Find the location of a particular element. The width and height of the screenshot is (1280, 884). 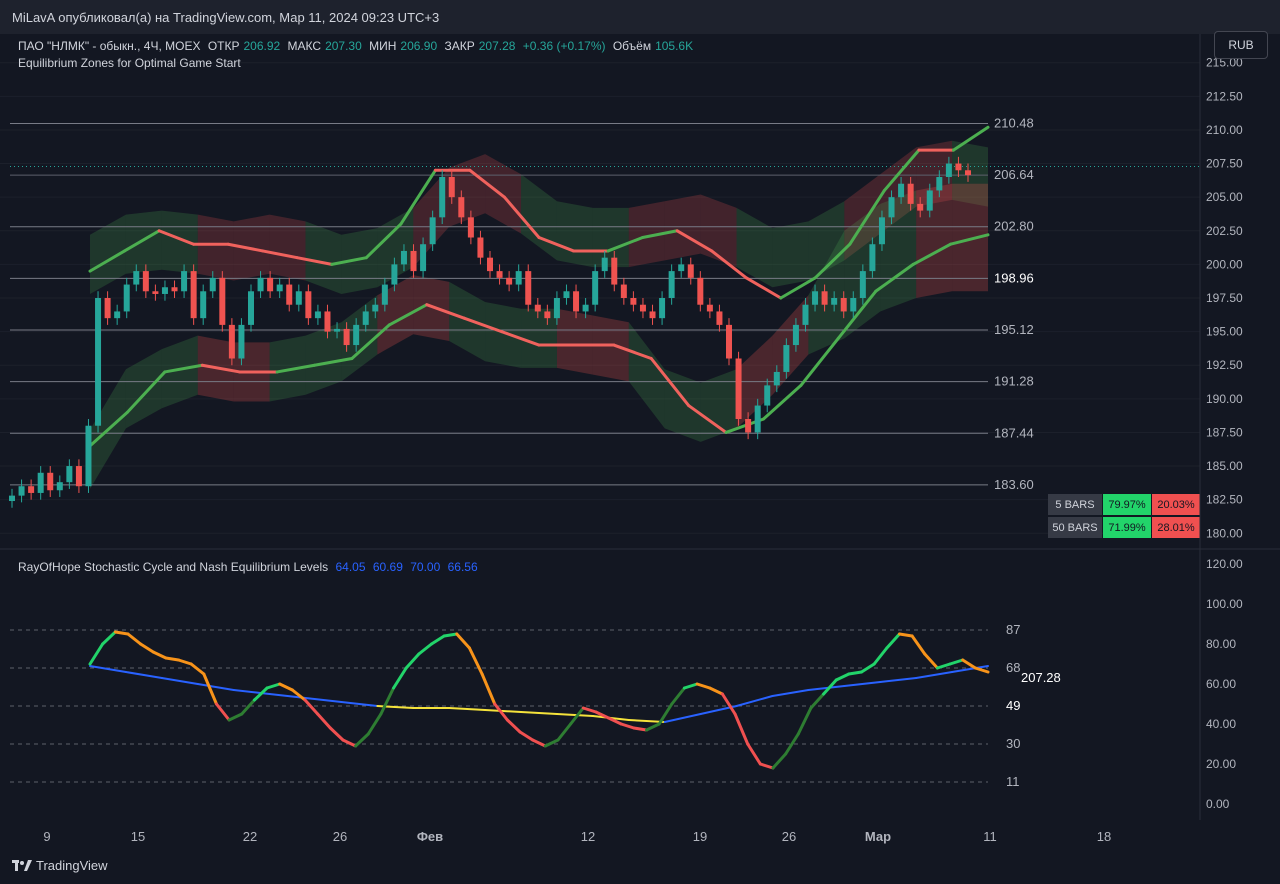

osc-level-label: 11 is located at coordinates (1013, 781).